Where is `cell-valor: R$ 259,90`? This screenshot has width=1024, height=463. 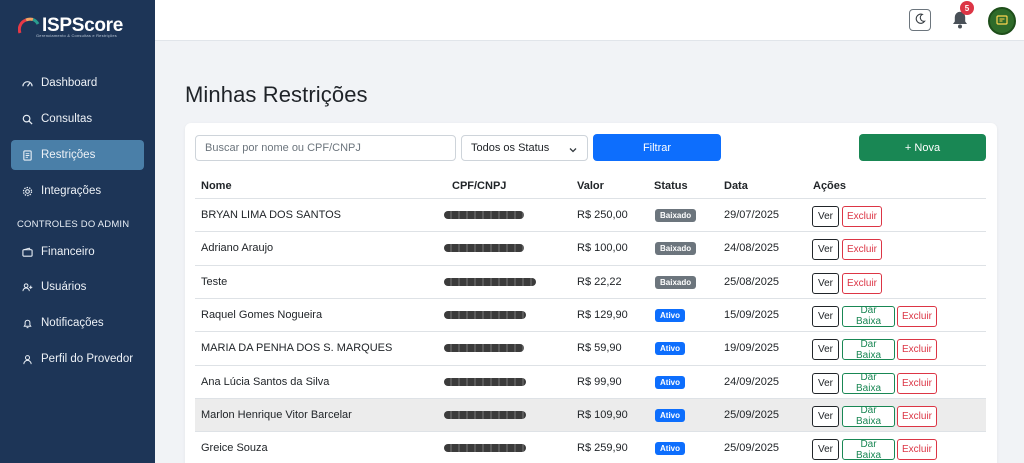
cell-valor: R$ 259,90 is located at coordinates (602, 448).